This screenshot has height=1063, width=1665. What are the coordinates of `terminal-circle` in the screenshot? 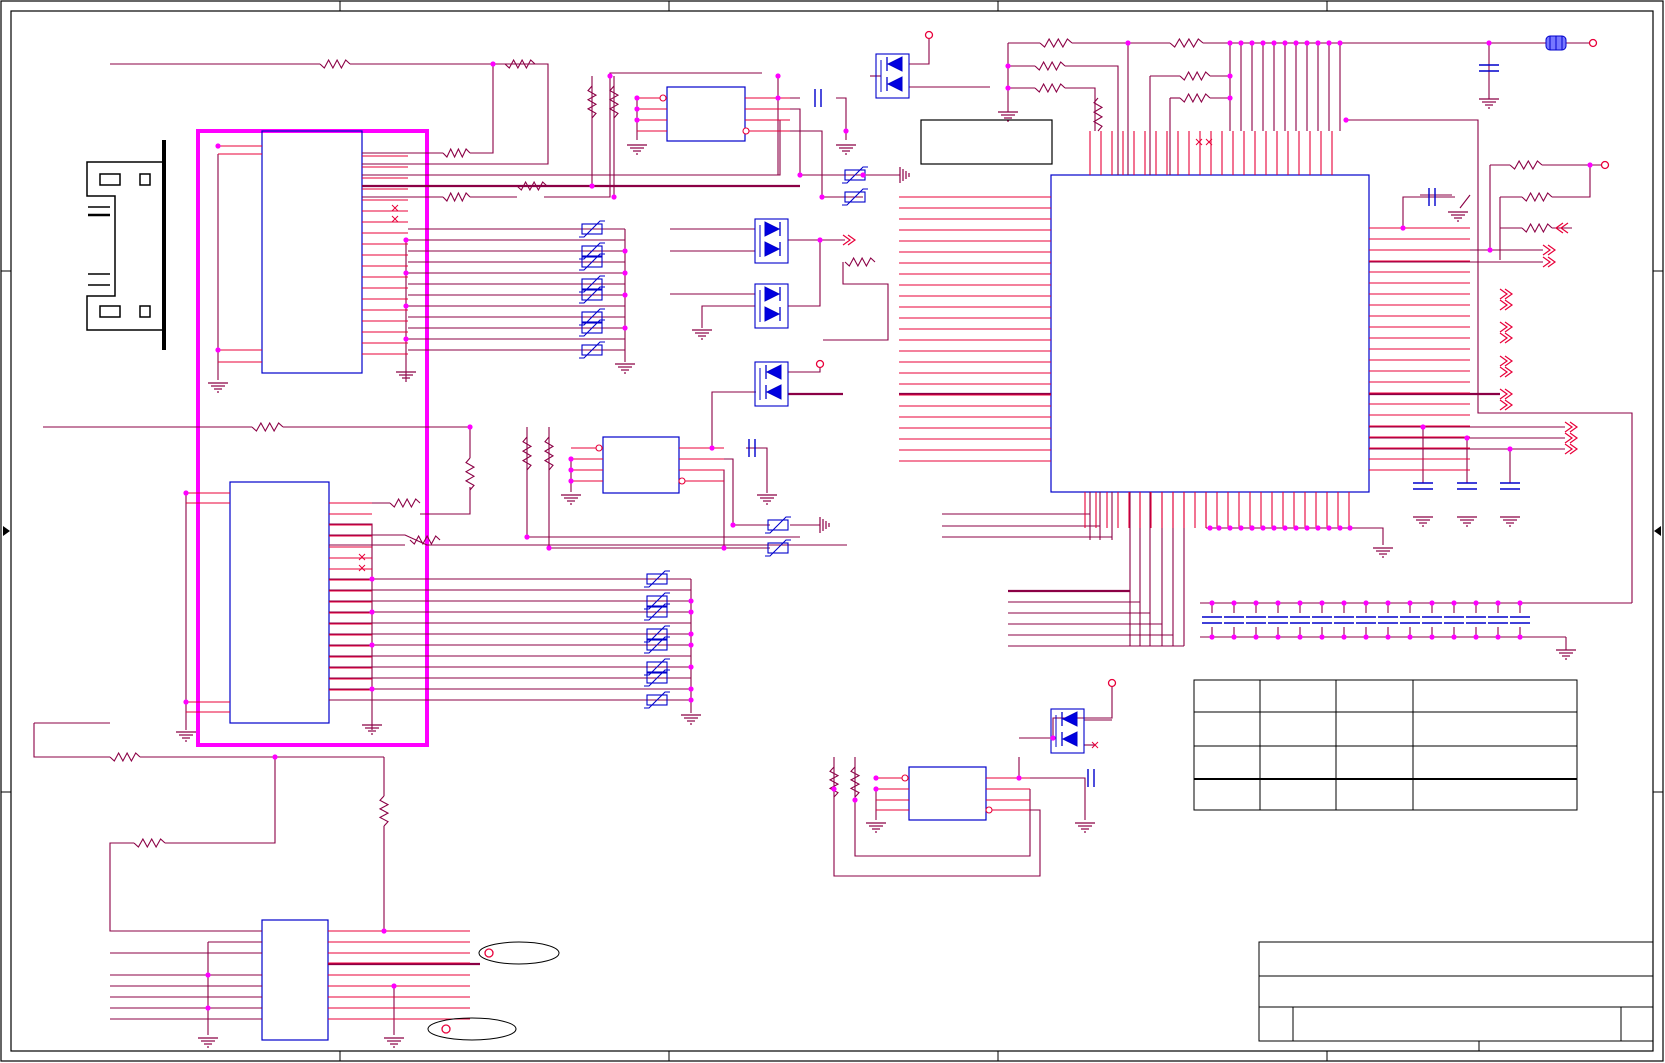 It's located at (1605, 165).